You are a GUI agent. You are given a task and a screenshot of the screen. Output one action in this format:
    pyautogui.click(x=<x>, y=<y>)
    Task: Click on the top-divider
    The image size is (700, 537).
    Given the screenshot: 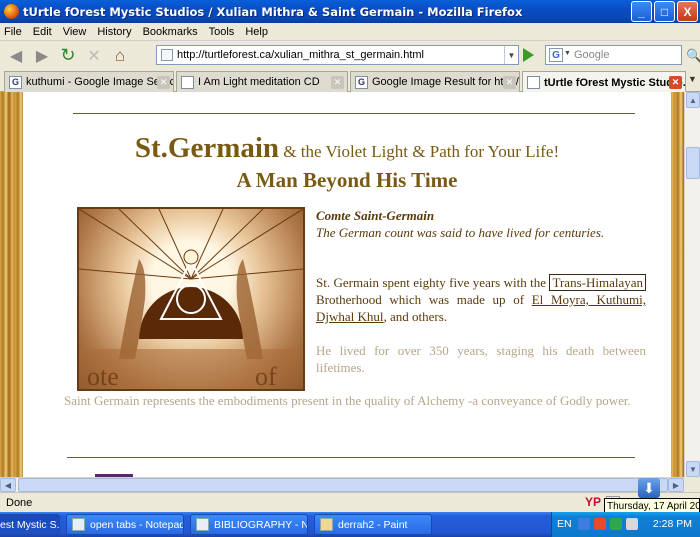 What is the action you would take?
    pyautogui.click(x=354, y=113)
    